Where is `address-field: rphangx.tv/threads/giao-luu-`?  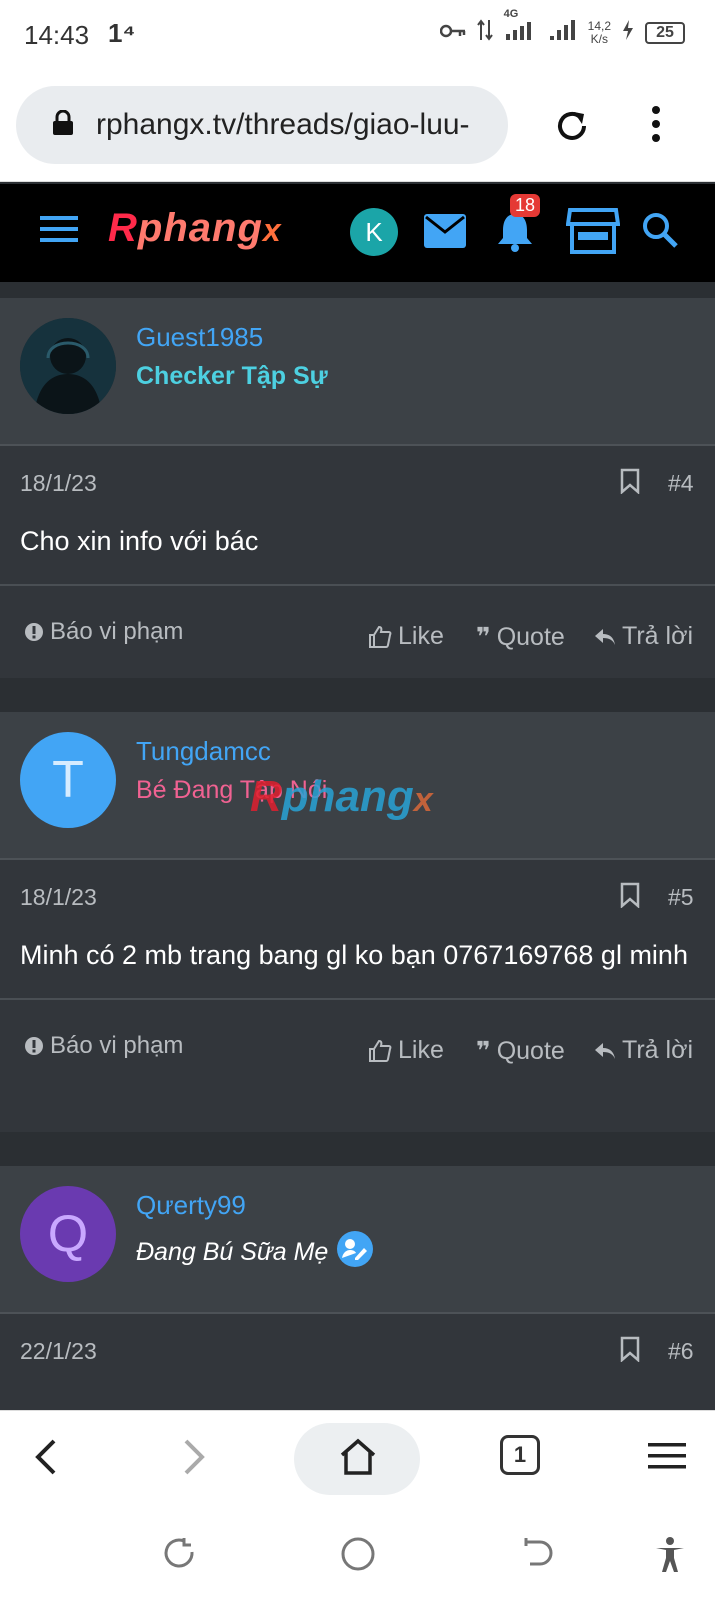 address-field: rphangx.tv/threads/giao-luu- is located at coordinates (262, 125).